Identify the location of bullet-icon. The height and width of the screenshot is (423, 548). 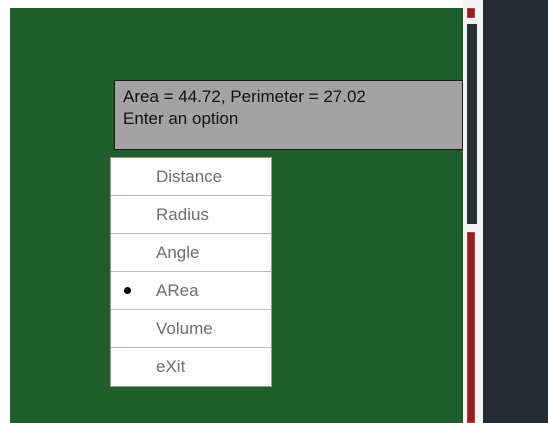
(127, 290).